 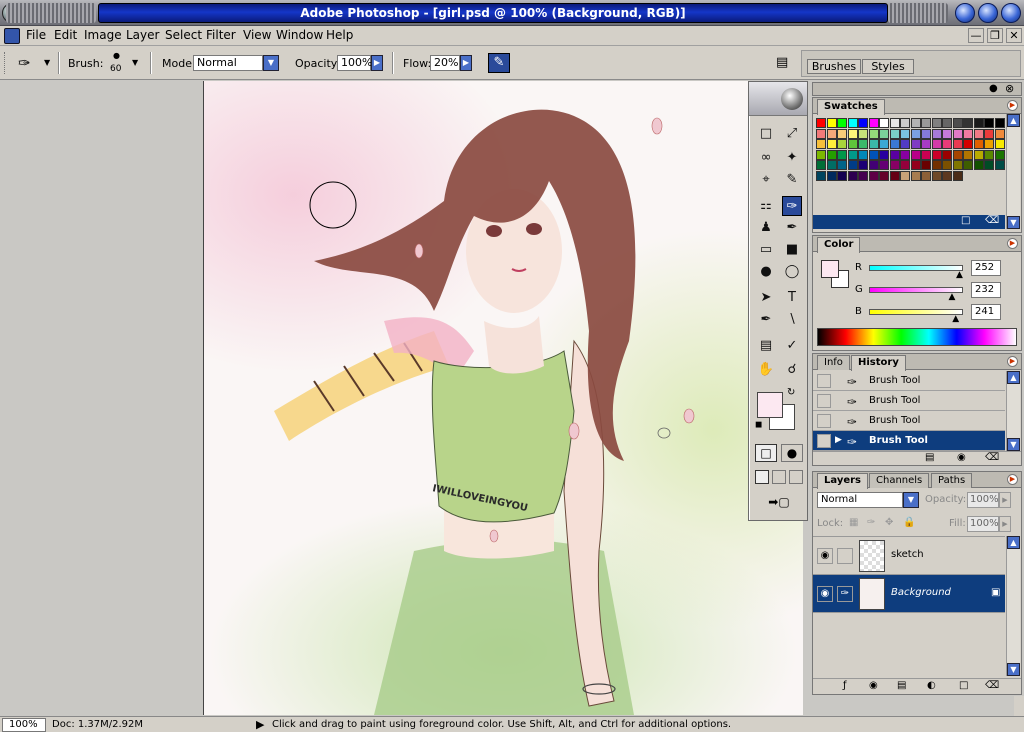 I want to click on jump-to-imageready-icon: ➡▢, so click(x=779, y=503).